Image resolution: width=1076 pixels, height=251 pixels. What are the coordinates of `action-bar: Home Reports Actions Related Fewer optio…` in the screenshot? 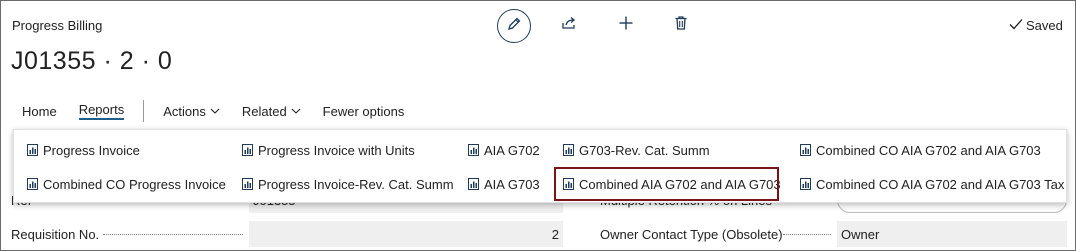 It's located at (213, 111).